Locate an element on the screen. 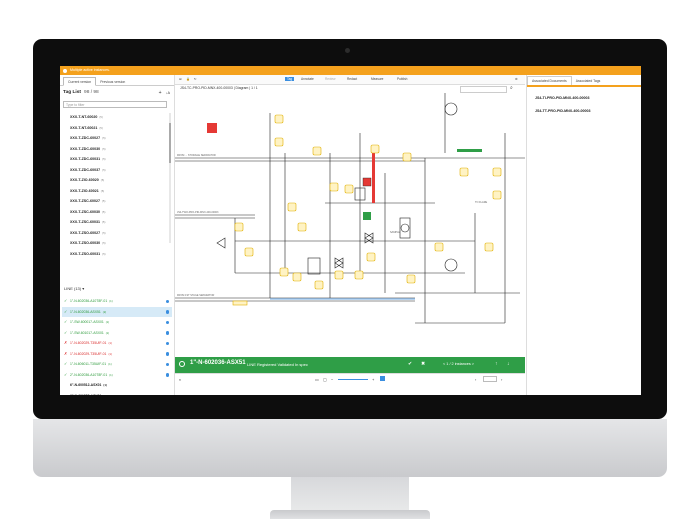 The width and height of the screenshot is (700, 519). tag-label: XXX-T-ZDC-60030 is located at coordinates (85, 148).